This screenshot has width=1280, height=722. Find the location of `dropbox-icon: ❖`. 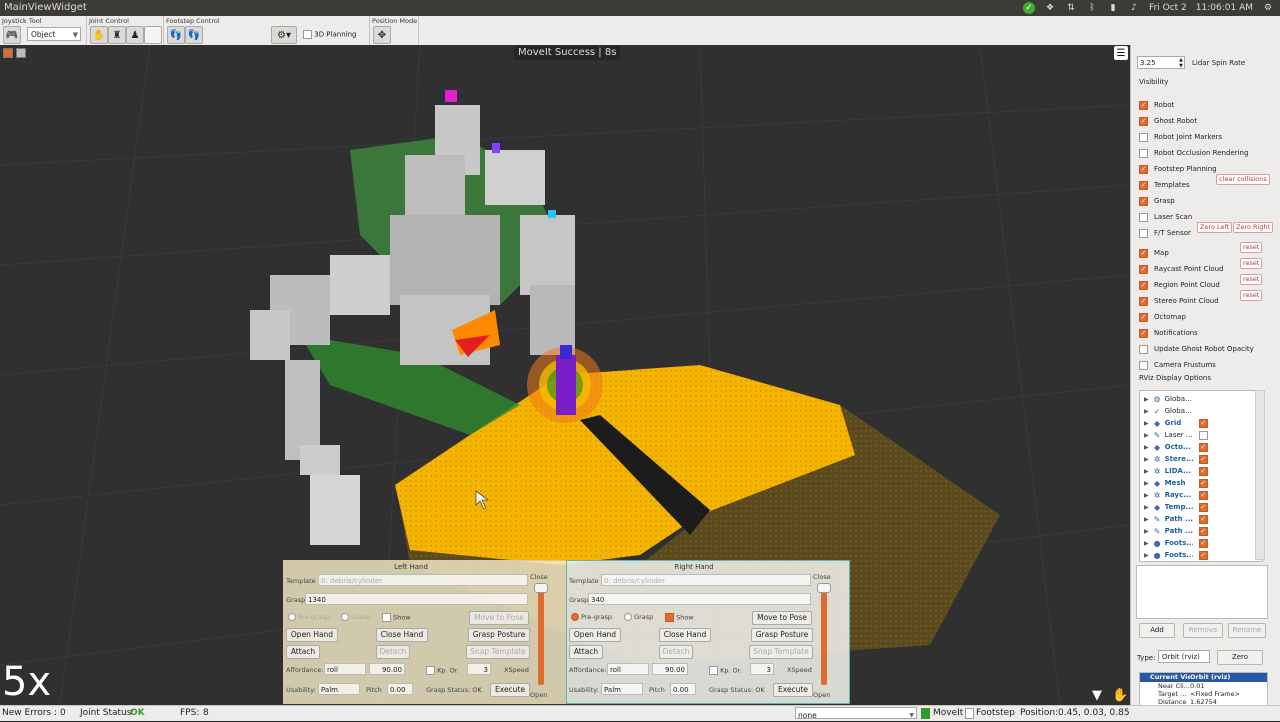

dropbox-icon: ❖ is located at coordinates (1050, 8).